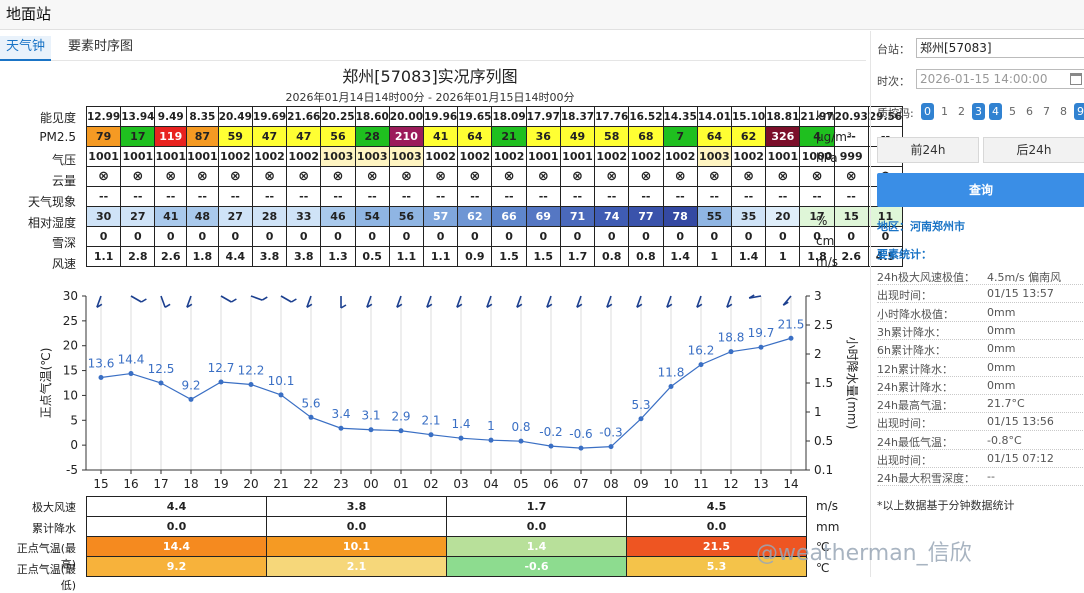 The image size is (1084, 593). Describe the element at coordinates (250, 484) in the screenshot. I see `x-tick-label: 20` at that location.